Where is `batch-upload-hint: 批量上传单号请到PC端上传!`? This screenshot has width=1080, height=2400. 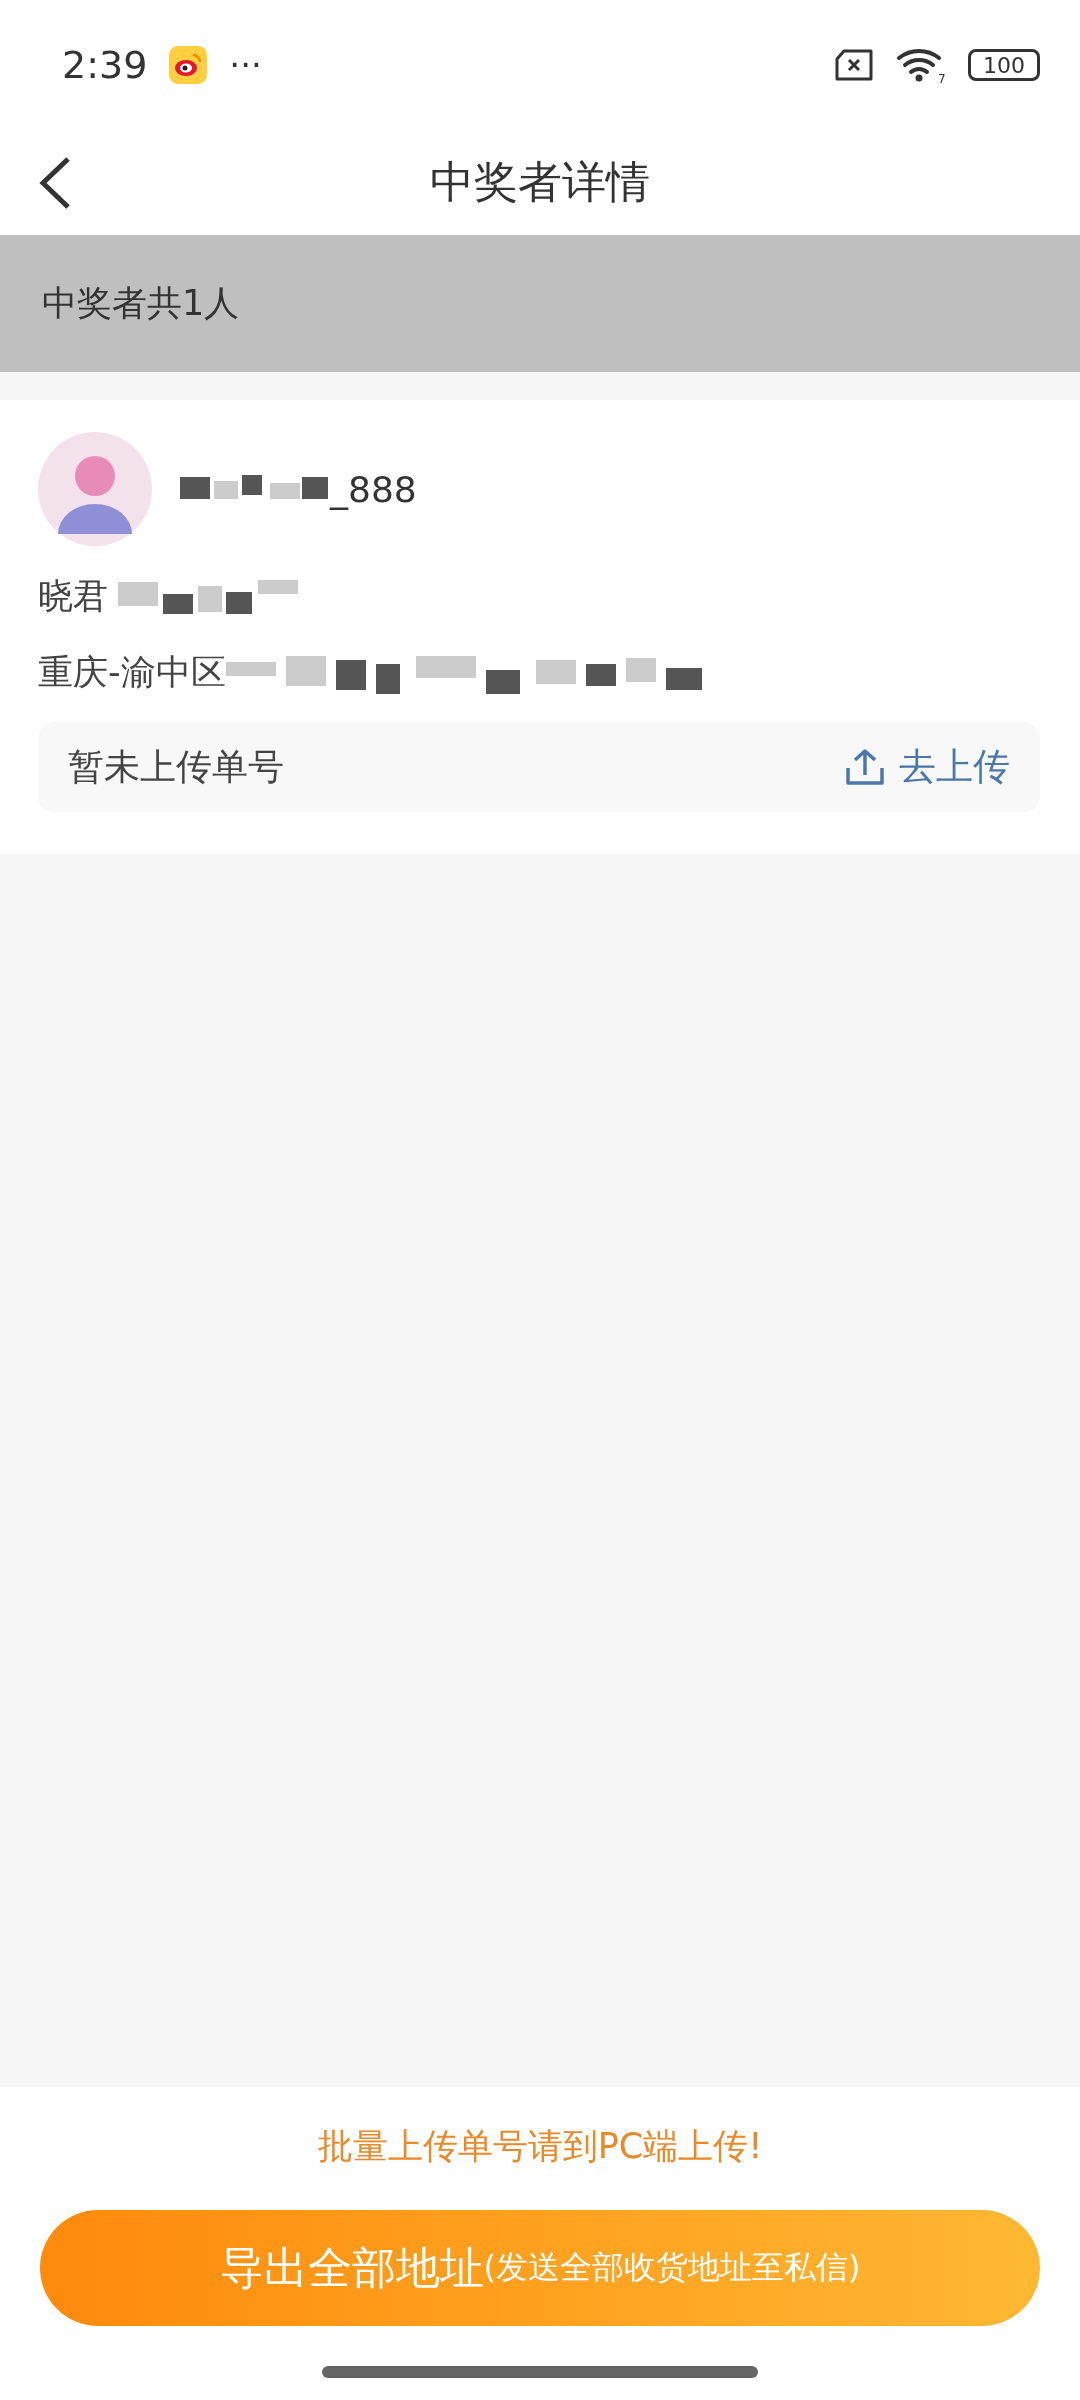
batch-upload-hint: 批量上传单号请到PC端上传! is located at coordinates (540, 2146).